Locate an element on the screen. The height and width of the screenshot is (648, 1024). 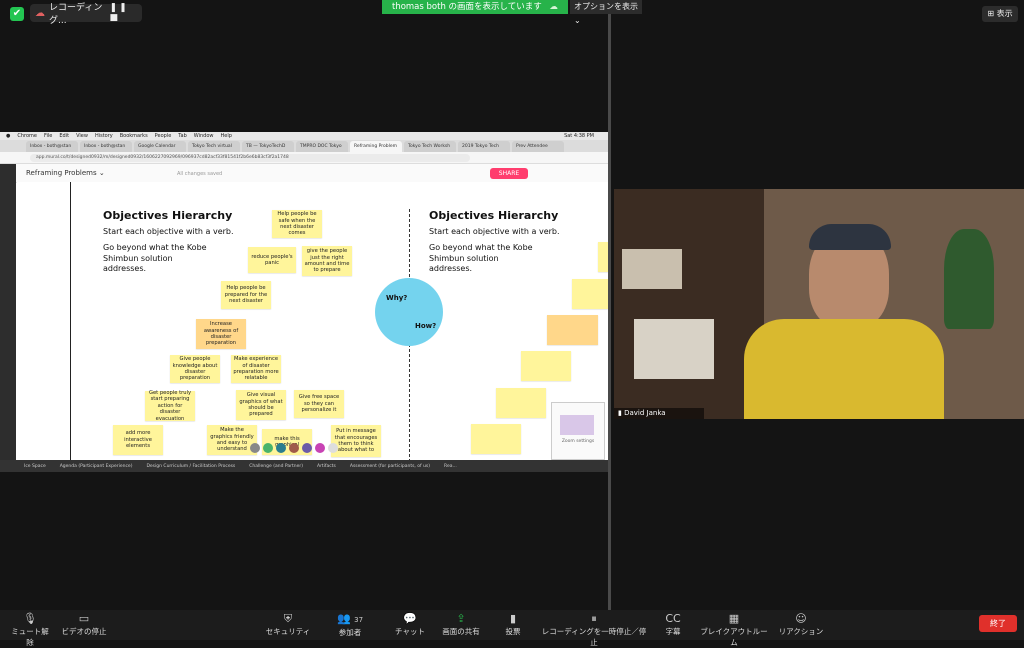
chevron-down-icon: ⌄ is located at coordinates (101, 173).